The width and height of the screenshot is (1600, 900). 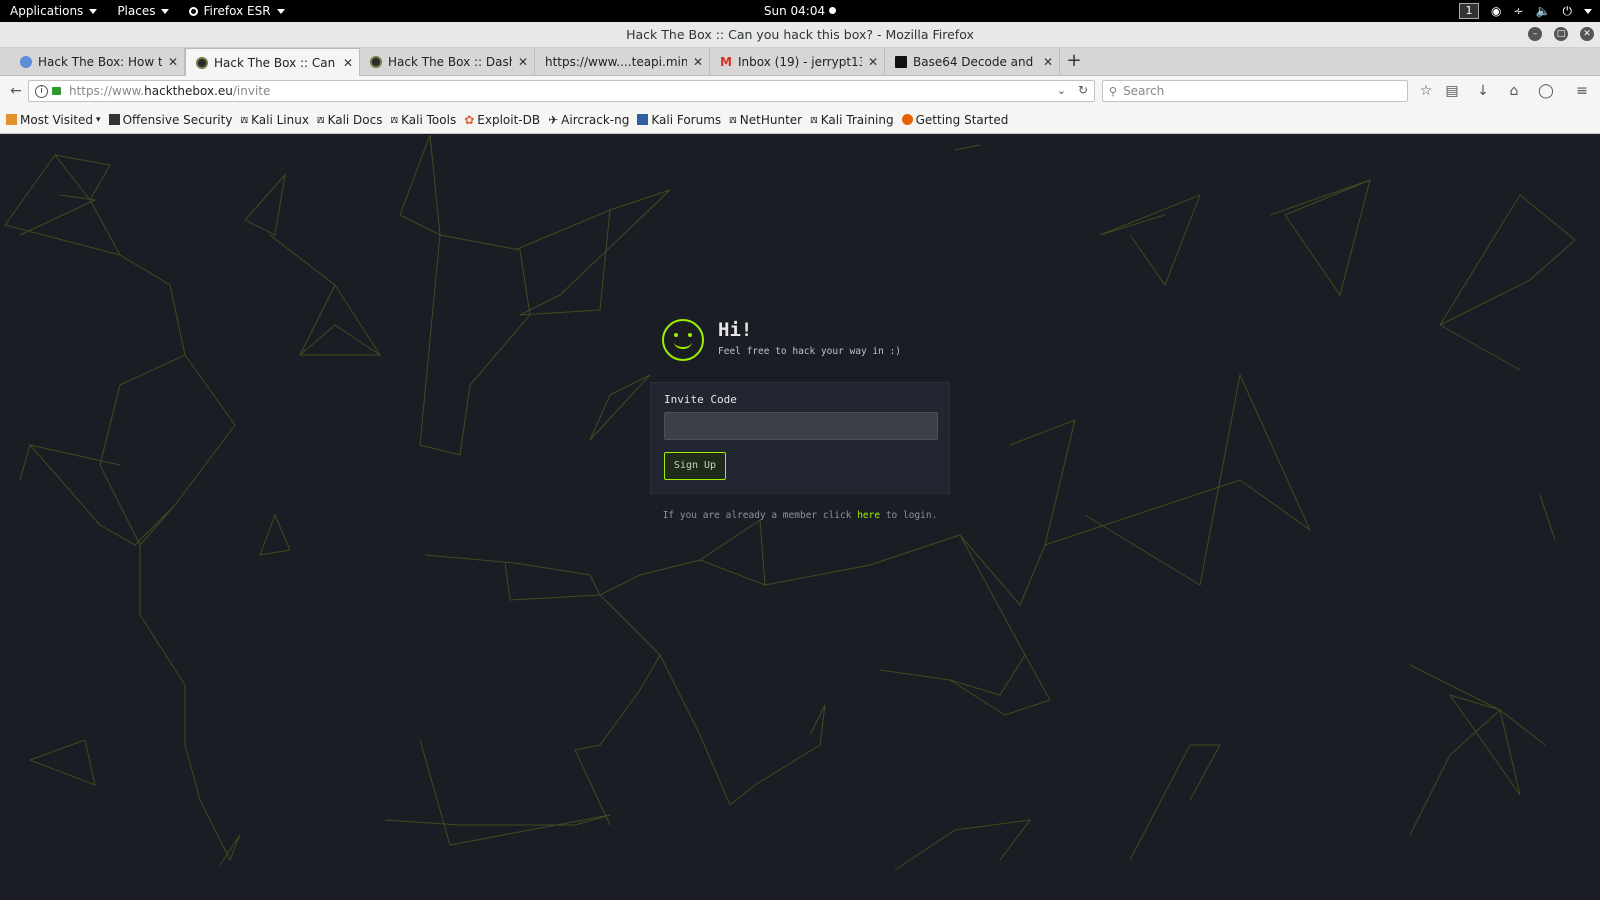 I want to click on volume-icon: 🔈, so click(x=1543, y=11).